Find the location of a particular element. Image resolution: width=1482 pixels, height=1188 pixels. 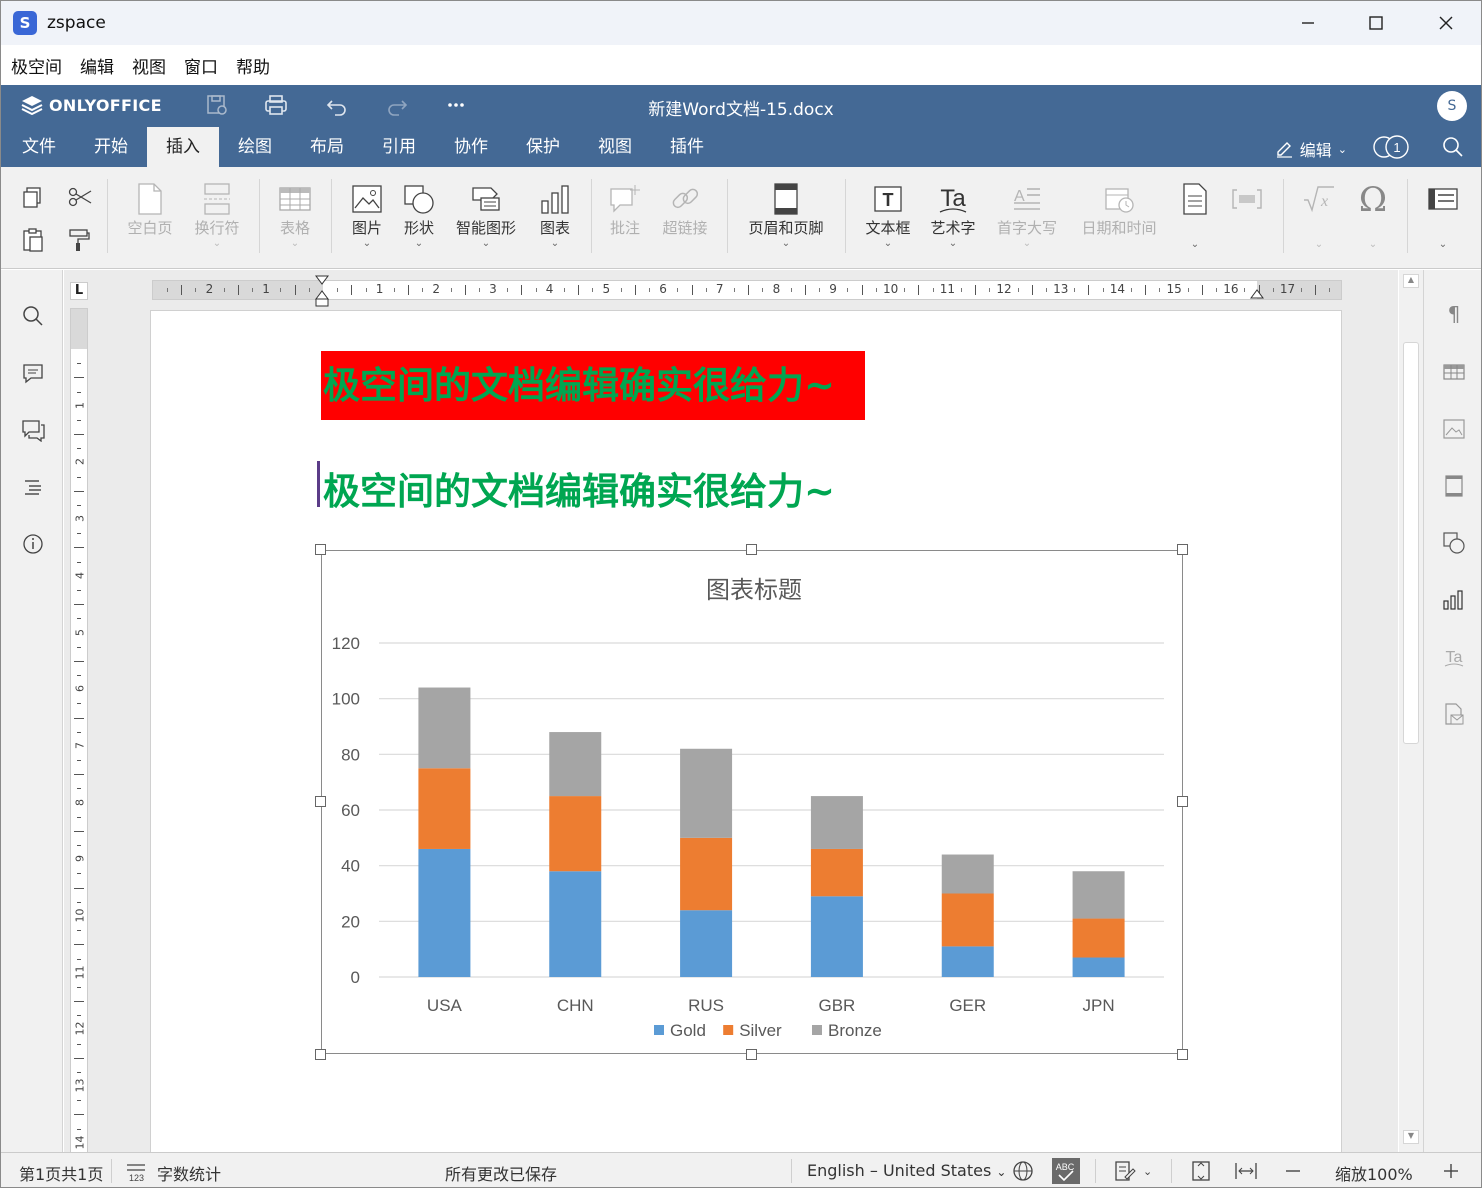

tab-references: 引用 is located at coordinates (399, 147).